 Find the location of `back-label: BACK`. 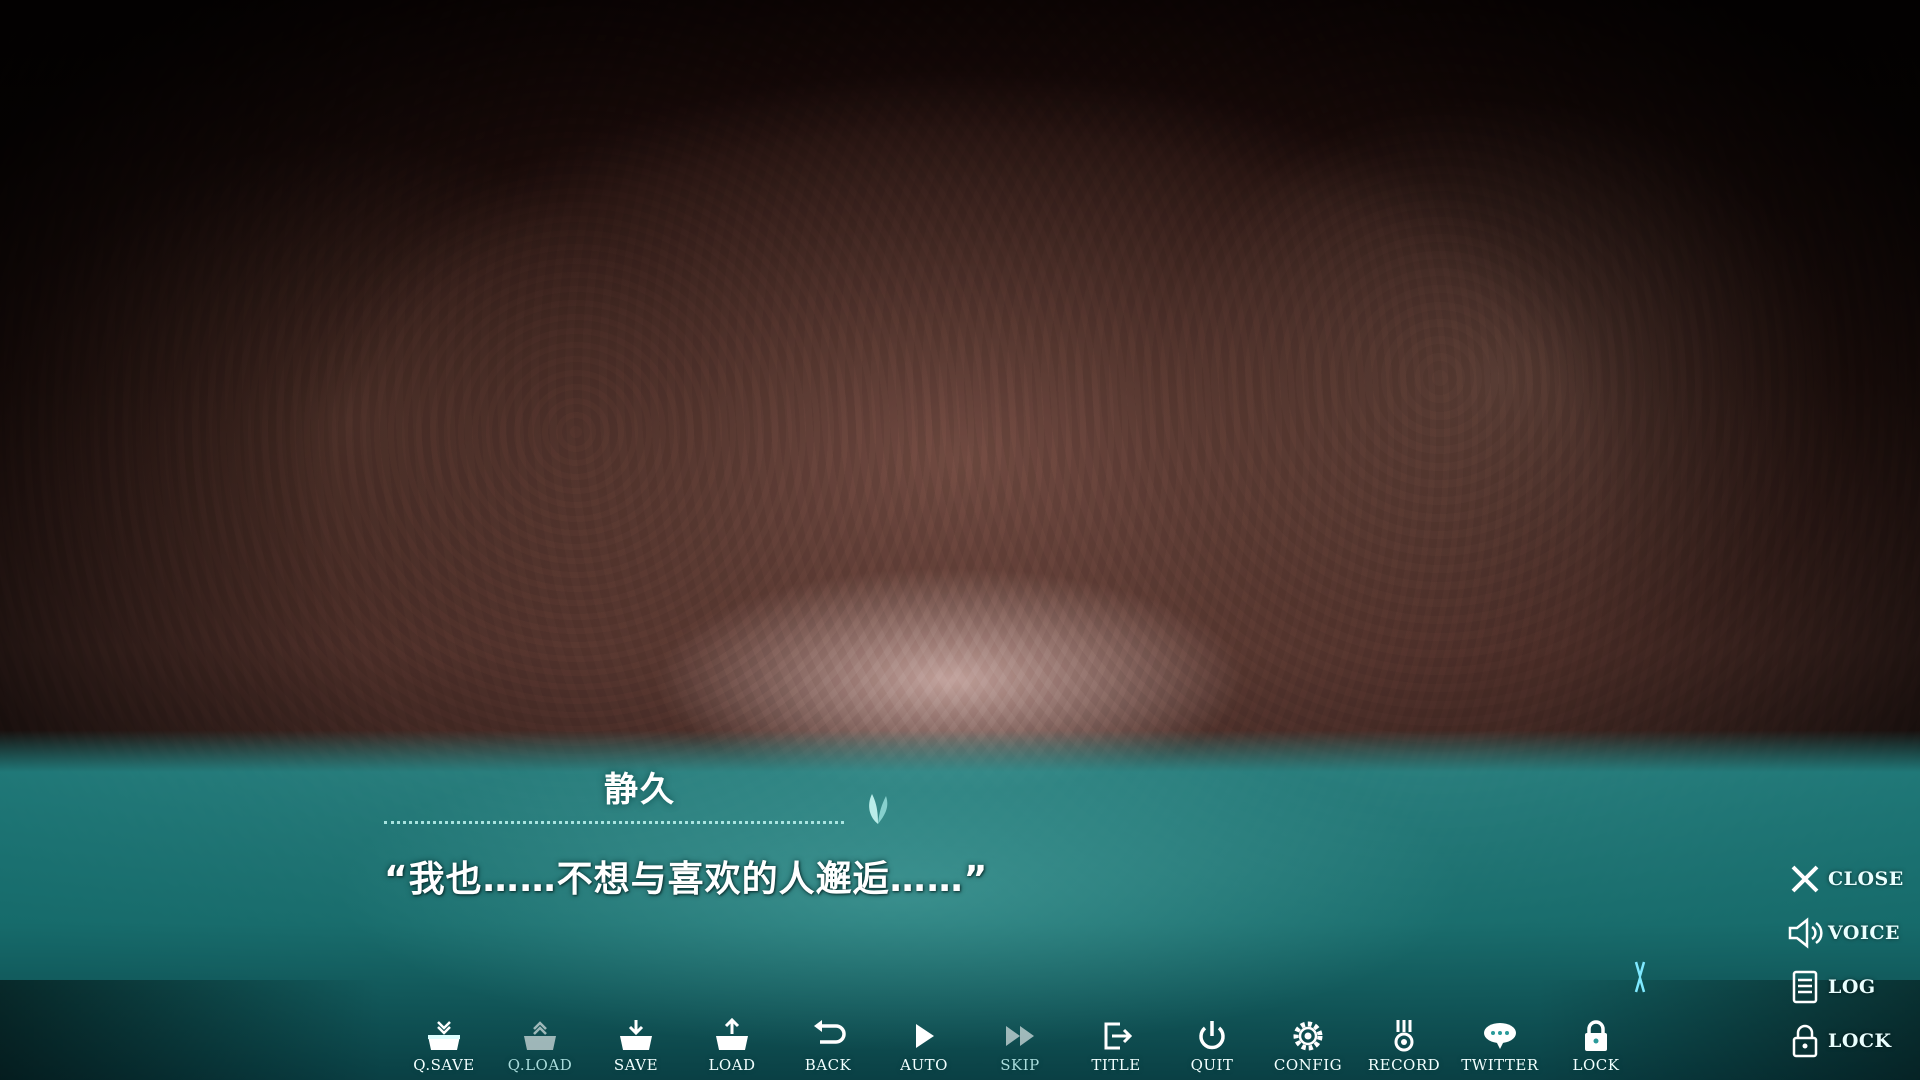

back-label: BACK is located at coordinates (828, 1065).